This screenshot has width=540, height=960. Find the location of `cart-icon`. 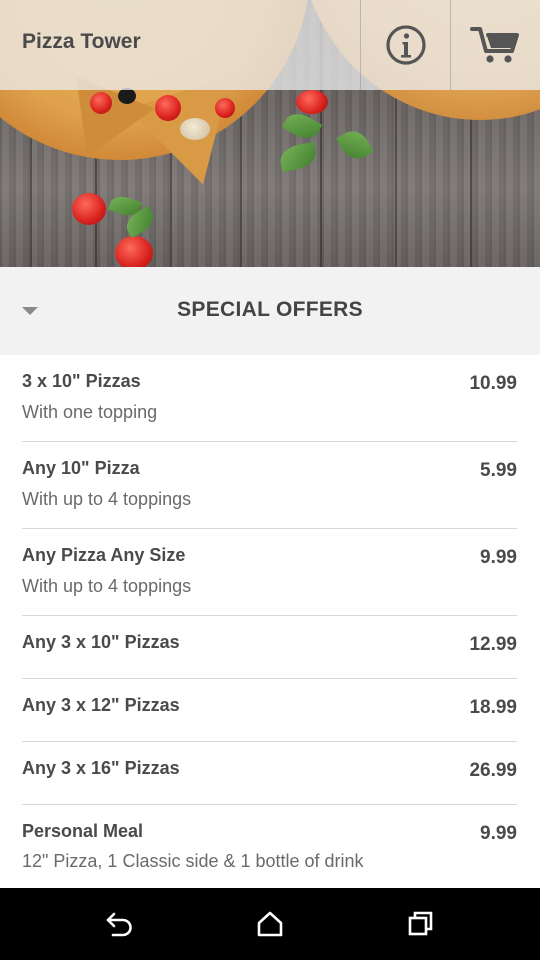

cart-icon is located at coordinates (494, 45).